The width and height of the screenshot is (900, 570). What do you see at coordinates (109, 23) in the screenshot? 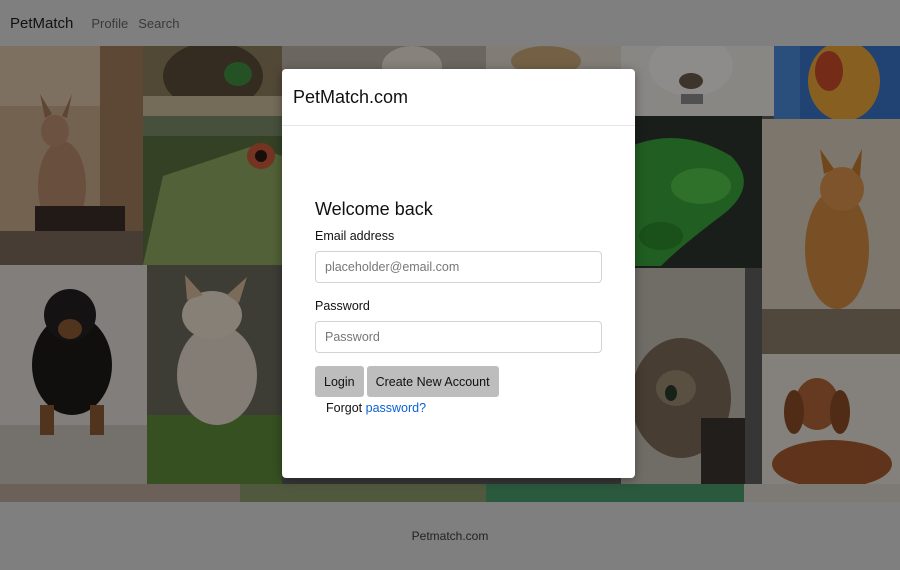
I see `nav-link-profile: Profile` at bounding box center [109, 23].